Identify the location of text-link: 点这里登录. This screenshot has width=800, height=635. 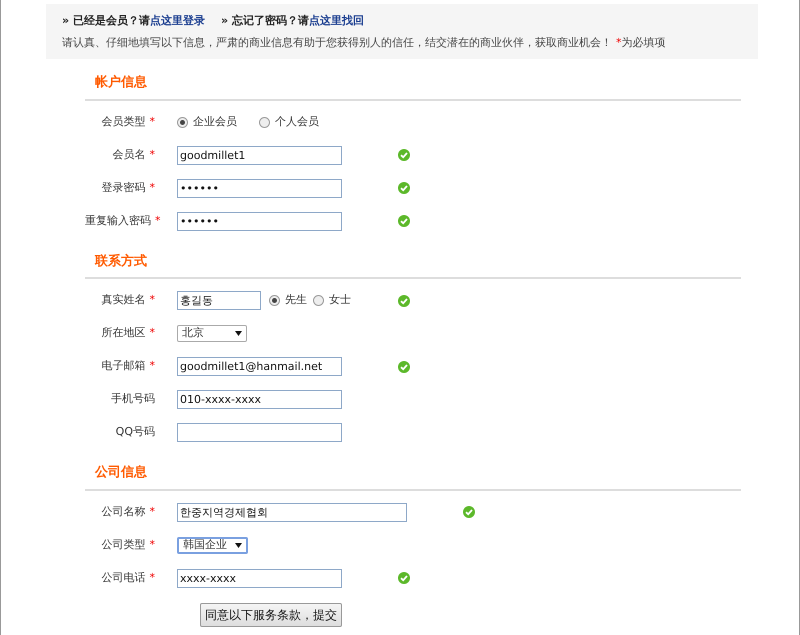
(177, 20).